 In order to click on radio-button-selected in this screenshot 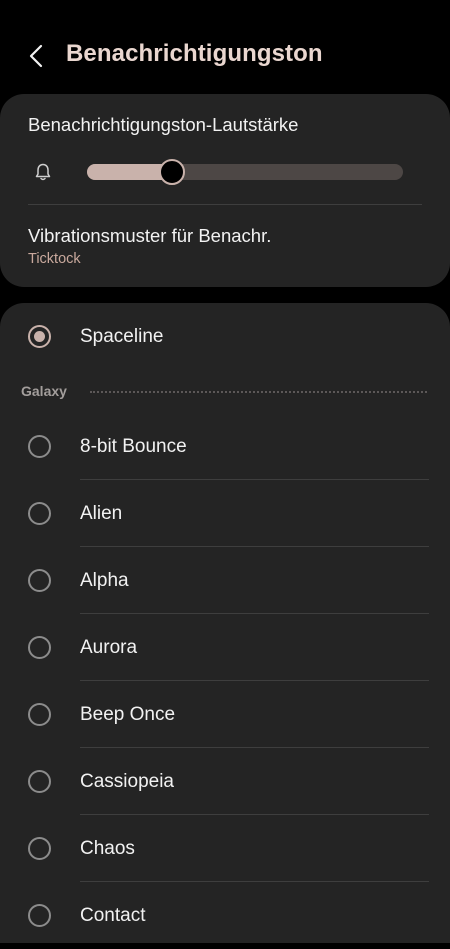, I will do `click(39, 336)`.